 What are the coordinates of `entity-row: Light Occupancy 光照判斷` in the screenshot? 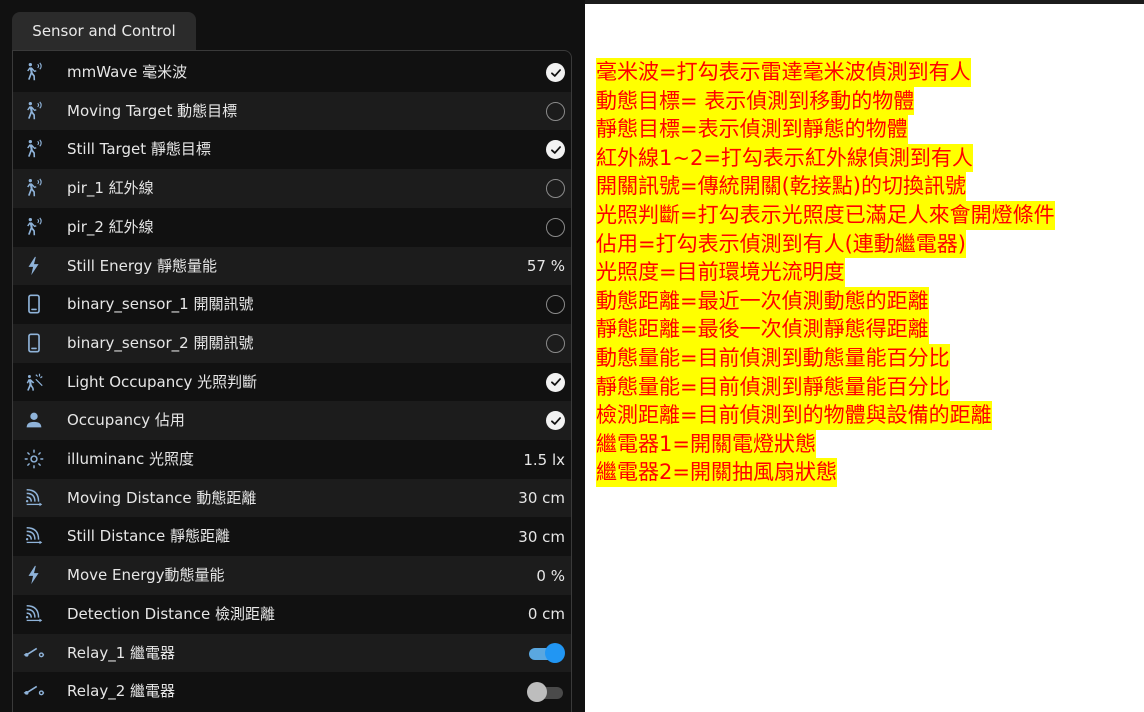 It's located at (292, 382).